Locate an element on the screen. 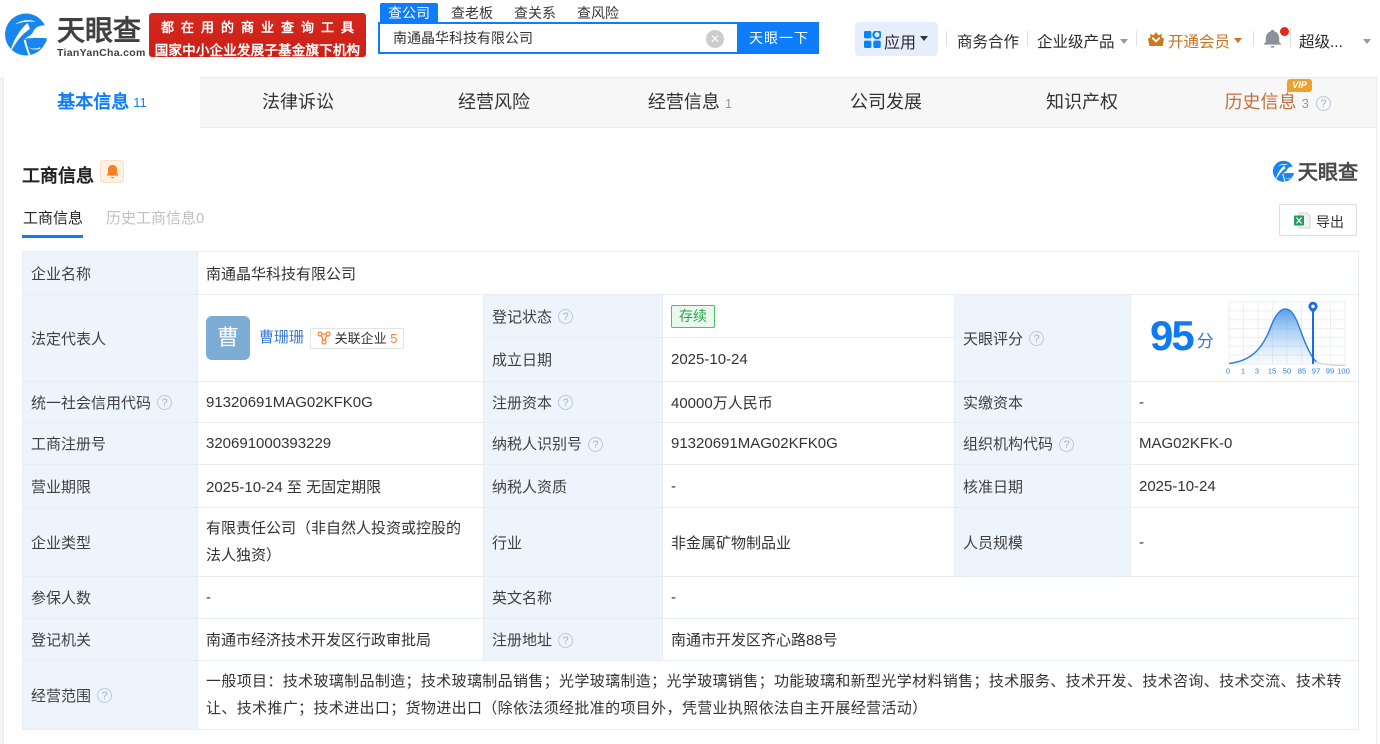 The image size is (1380, 744). svg-text: 0 is located at coordinates (1228, 371).